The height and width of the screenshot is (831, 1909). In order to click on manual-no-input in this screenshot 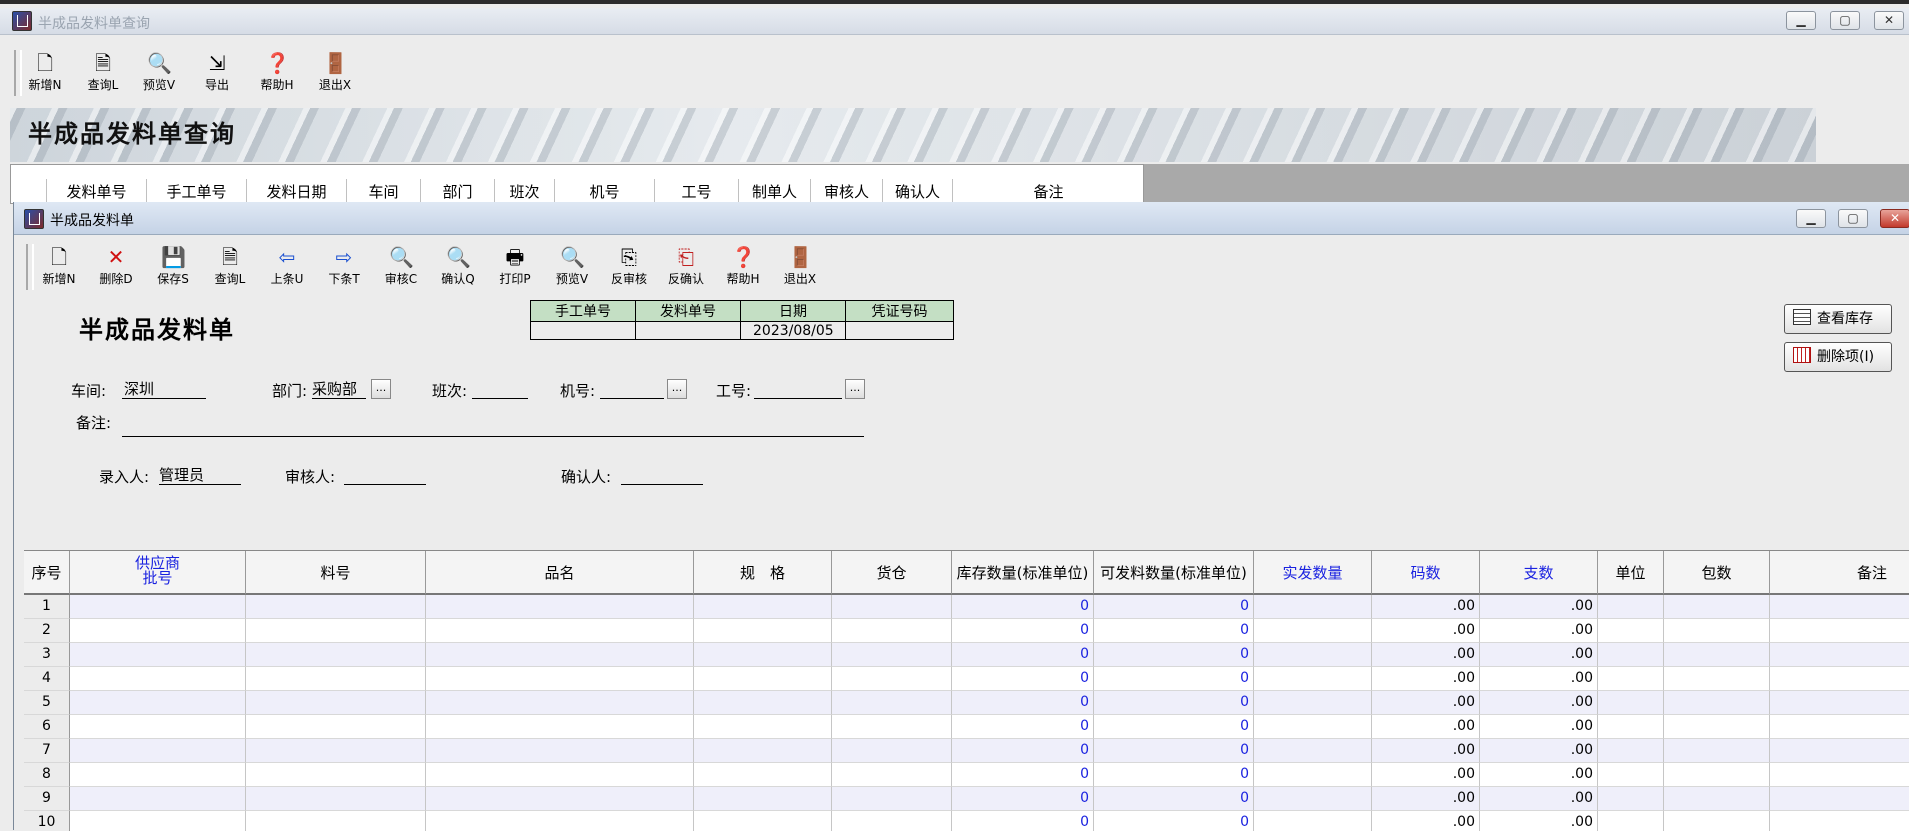, I will do `click(583, 330)`.